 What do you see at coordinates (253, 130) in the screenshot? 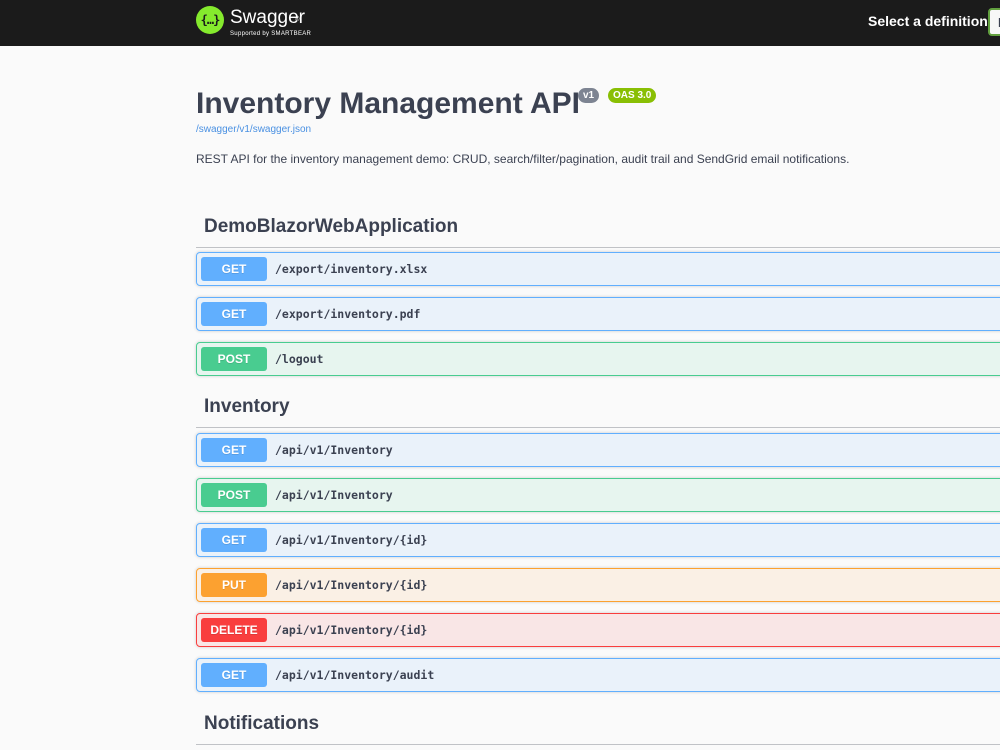
I see `spec-json-link: /swagger/v1/swagger.json` at bounding box center [253, 130].